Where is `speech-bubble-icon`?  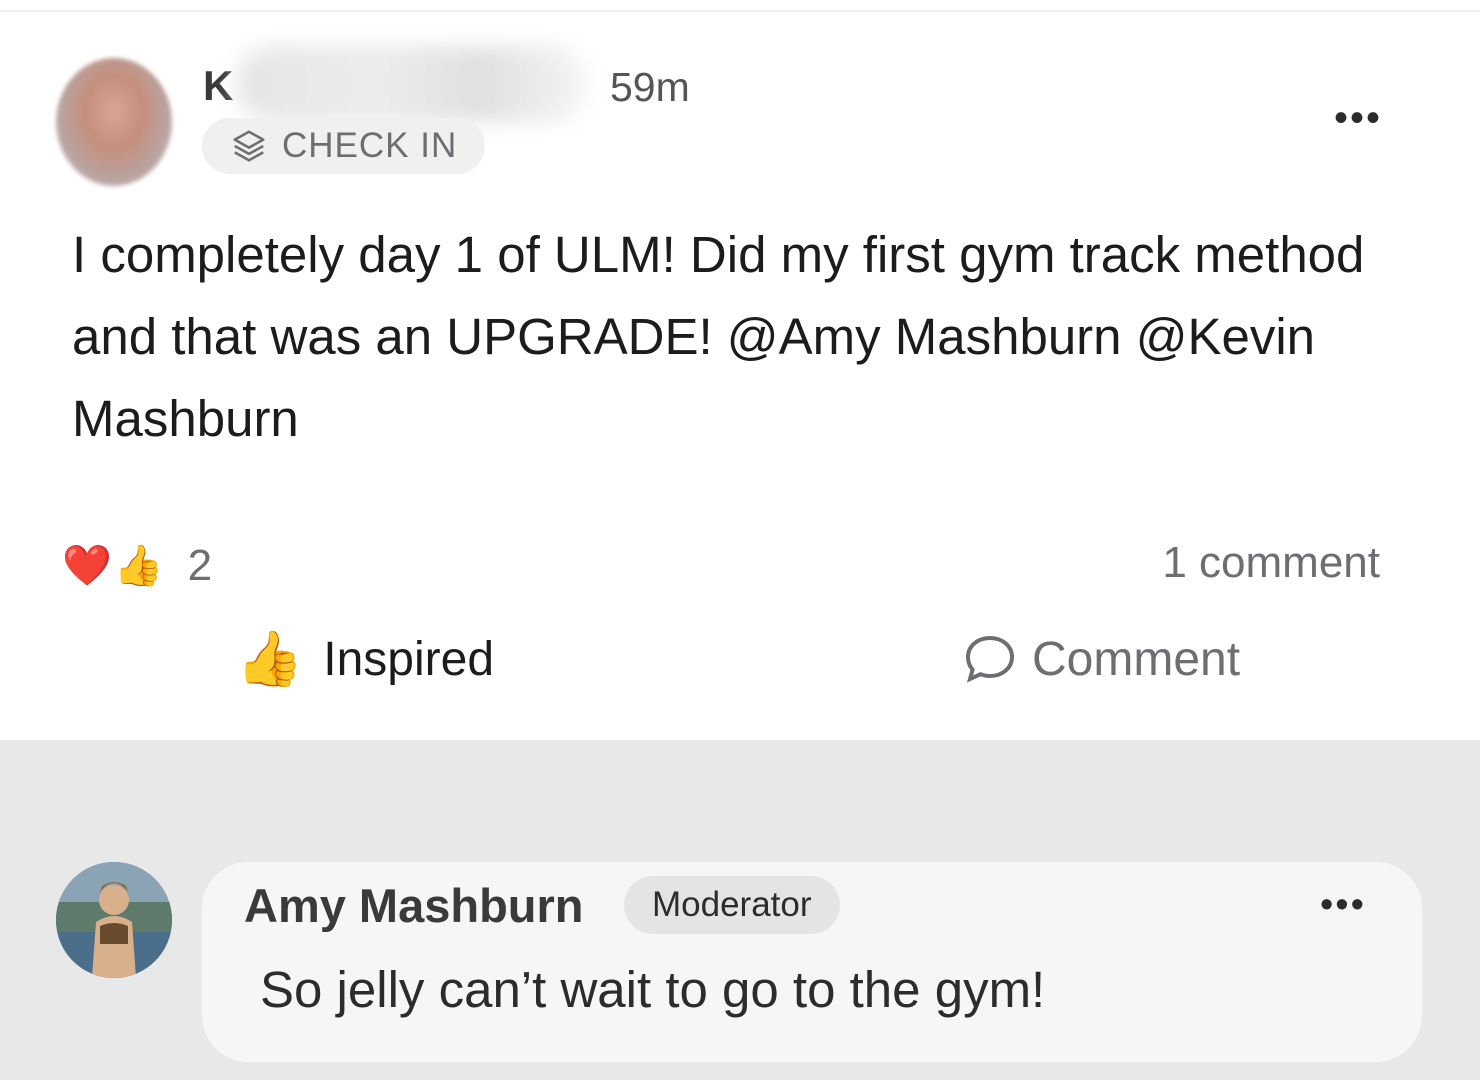 speech-bubble-icon is located at coordinates (990, 659).